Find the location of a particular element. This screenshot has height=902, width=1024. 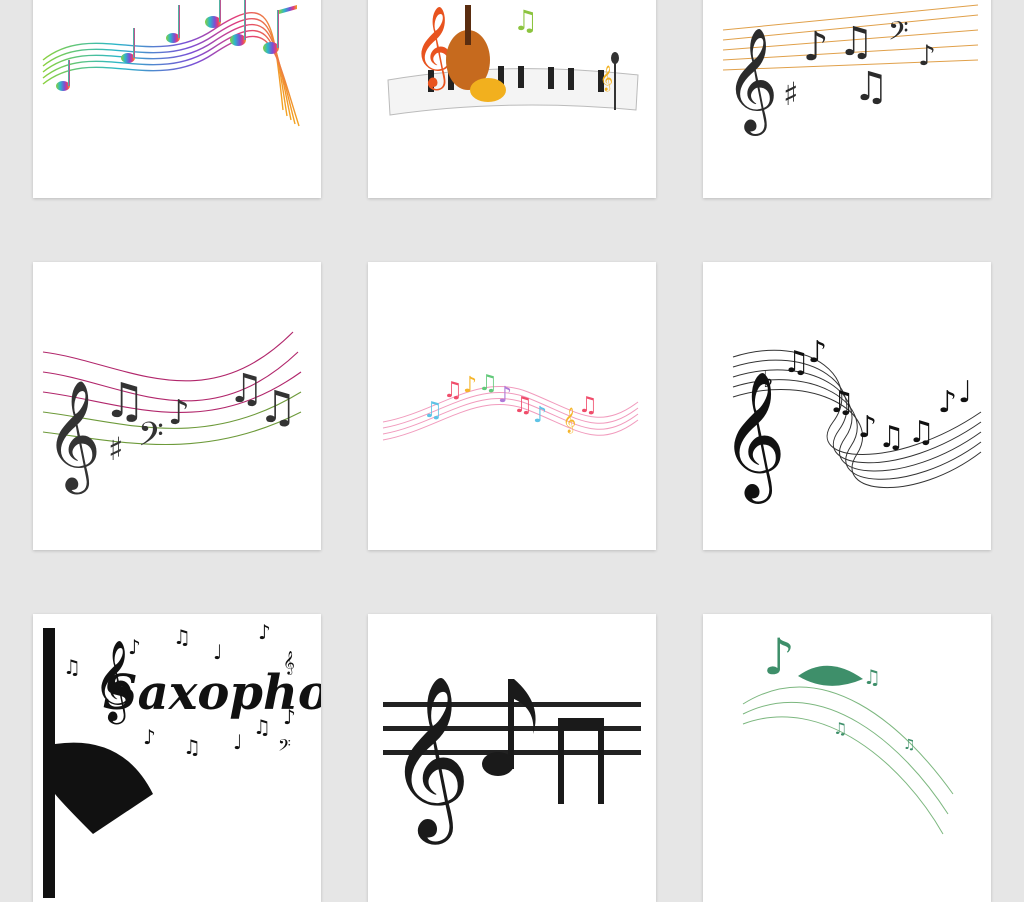

treble-clef-staff-illustration: 𝄞 ♯ ♪ ♫ 𝄢 ♫ ♪ is located at coordinates (850, 70).